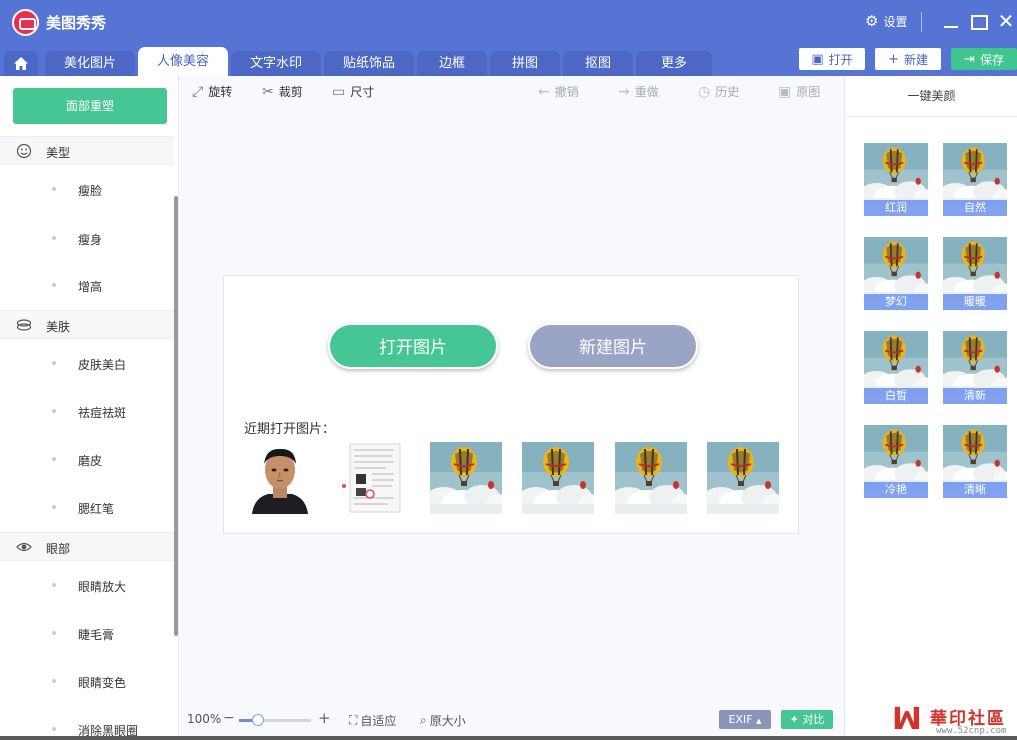 Image resolution: width=1017 pixels, height=740 pixels. What do you see at coordinates (87, 238) in the screenshot?
I see `sidebar-item-slim-body: 瘦身` at bounding box center [87, 238].